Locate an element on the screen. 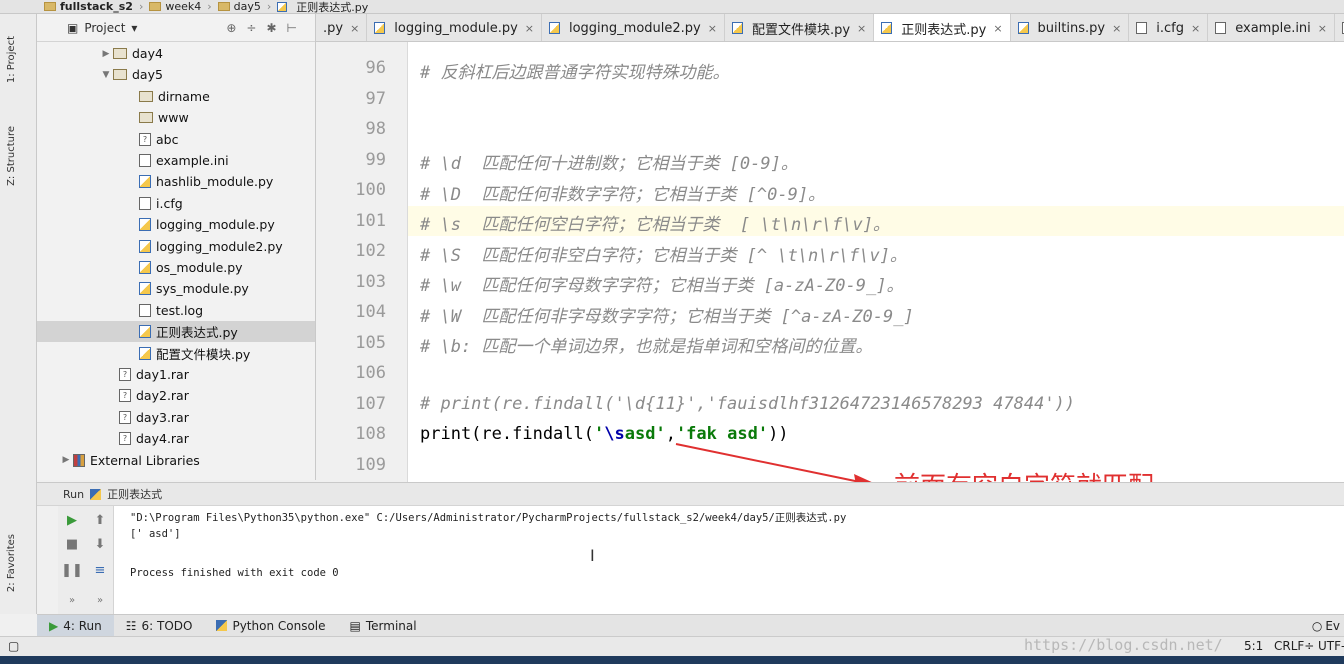 The image size is (1344, 664). terminal-icon: ▤ is located at coordinates (355, 625).